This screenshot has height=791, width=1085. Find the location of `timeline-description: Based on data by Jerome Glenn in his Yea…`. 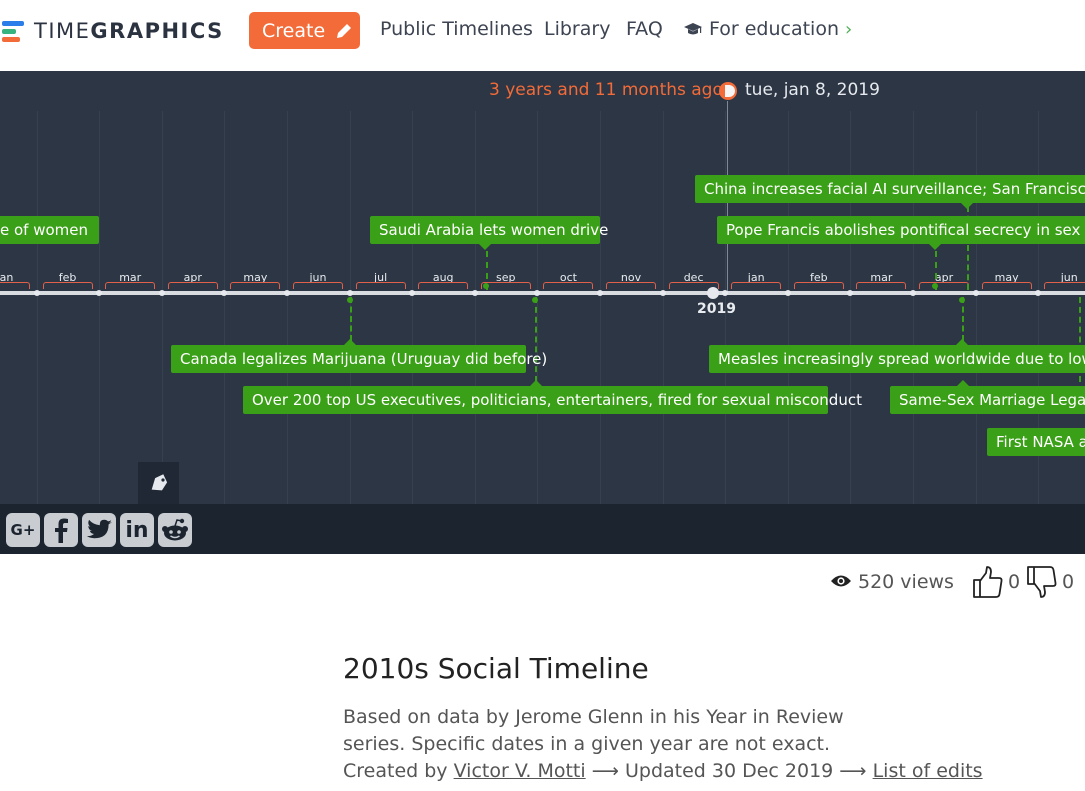

timeline-description: Based on data by Jerome Glenn in his Yea… is located at coordinates (663, 744).